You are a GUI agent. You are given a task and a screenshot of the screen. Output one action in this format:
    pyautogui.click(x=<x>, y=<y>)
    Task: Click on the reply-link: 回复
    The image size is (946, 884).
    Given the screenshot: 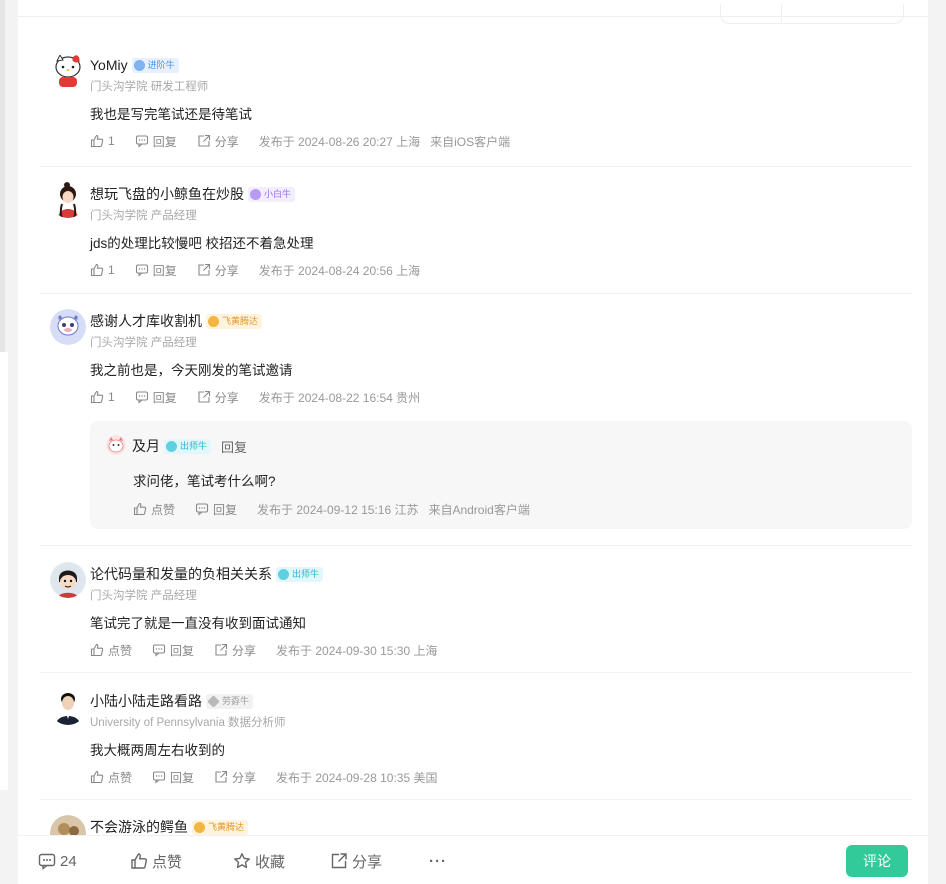 What is the action you would take?
    pyautogui.click(x=234, y=446)
    